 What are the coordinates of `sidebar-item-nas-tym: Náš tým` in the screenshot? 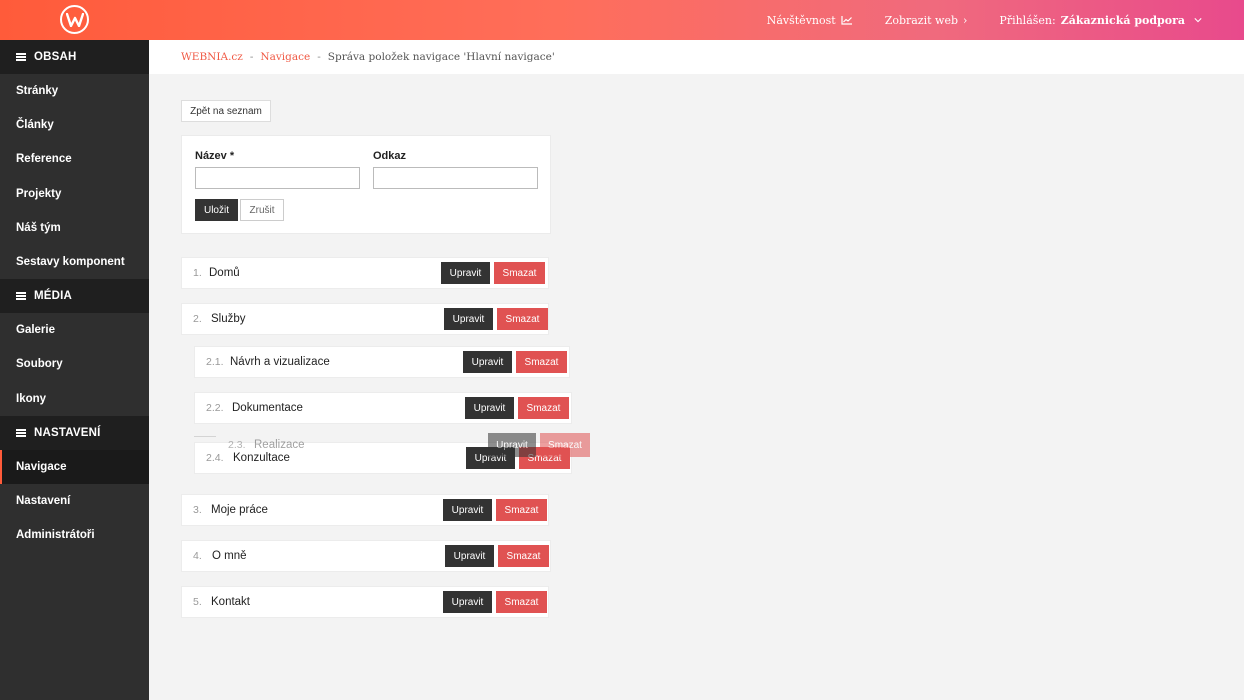 It's located at (74, 228).